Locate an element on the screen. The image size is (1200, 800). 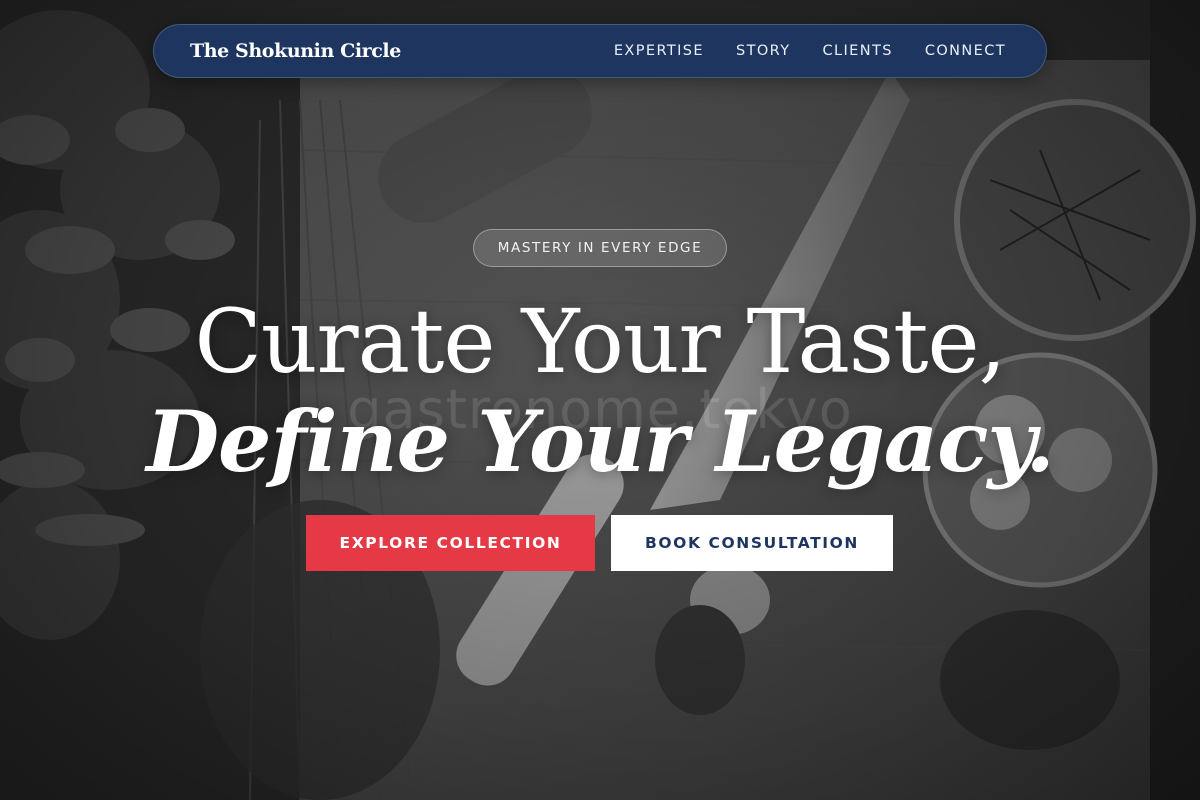
nav-link-expertise: EXPERTISE is located at coordinates (659, 51).